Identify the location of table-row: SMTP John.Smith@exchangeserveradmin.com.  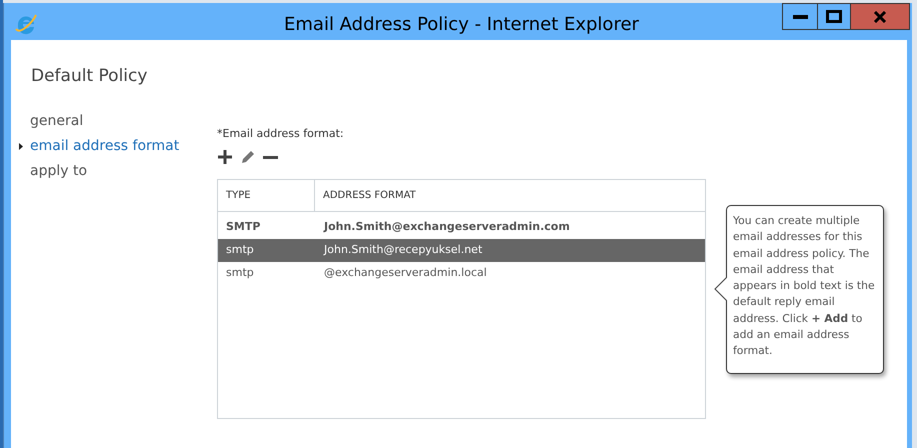
(461, 227).